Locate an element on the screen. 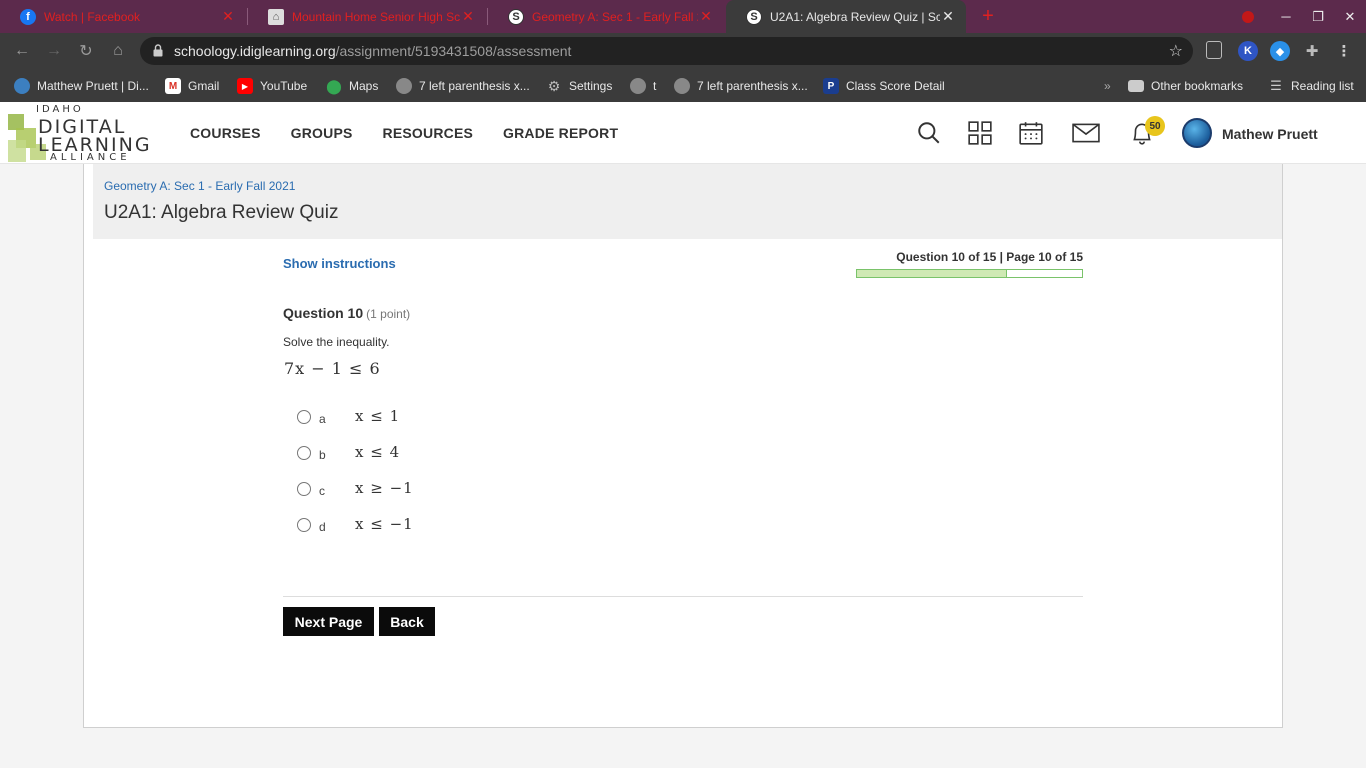 Image resolution: width=1366 pixels, height=768 pixels. maps-pin-icon: ⬤ is located at coordinates (334, 85).